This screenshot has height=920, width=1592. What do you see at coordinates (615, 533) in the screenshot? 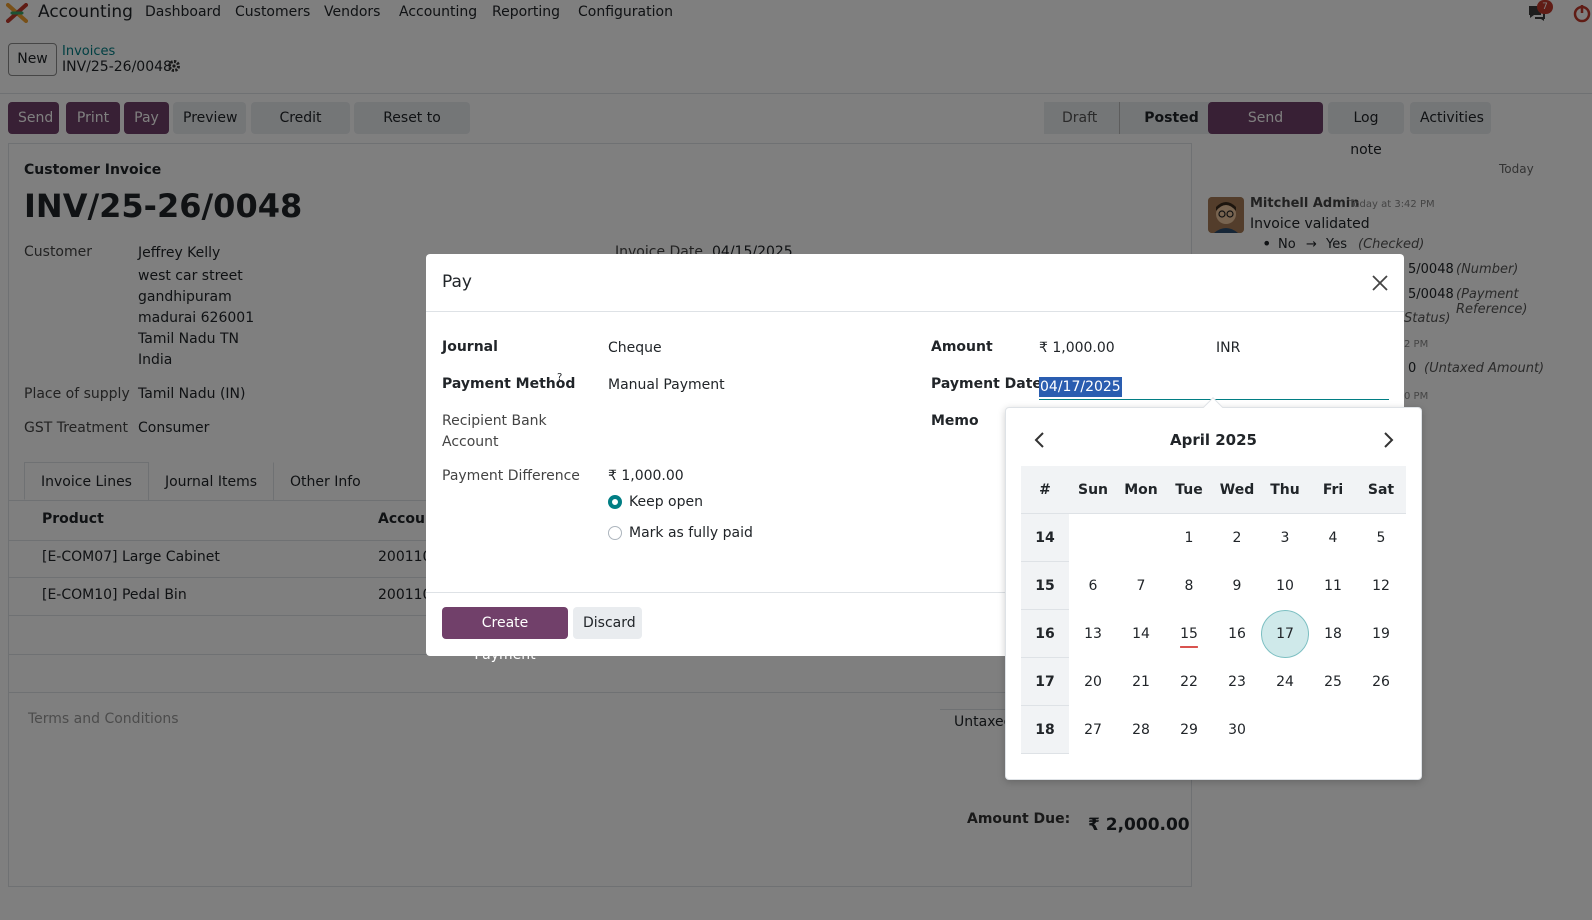
I see `mark-fully-paid-radio` at bounding box center [615, 533].